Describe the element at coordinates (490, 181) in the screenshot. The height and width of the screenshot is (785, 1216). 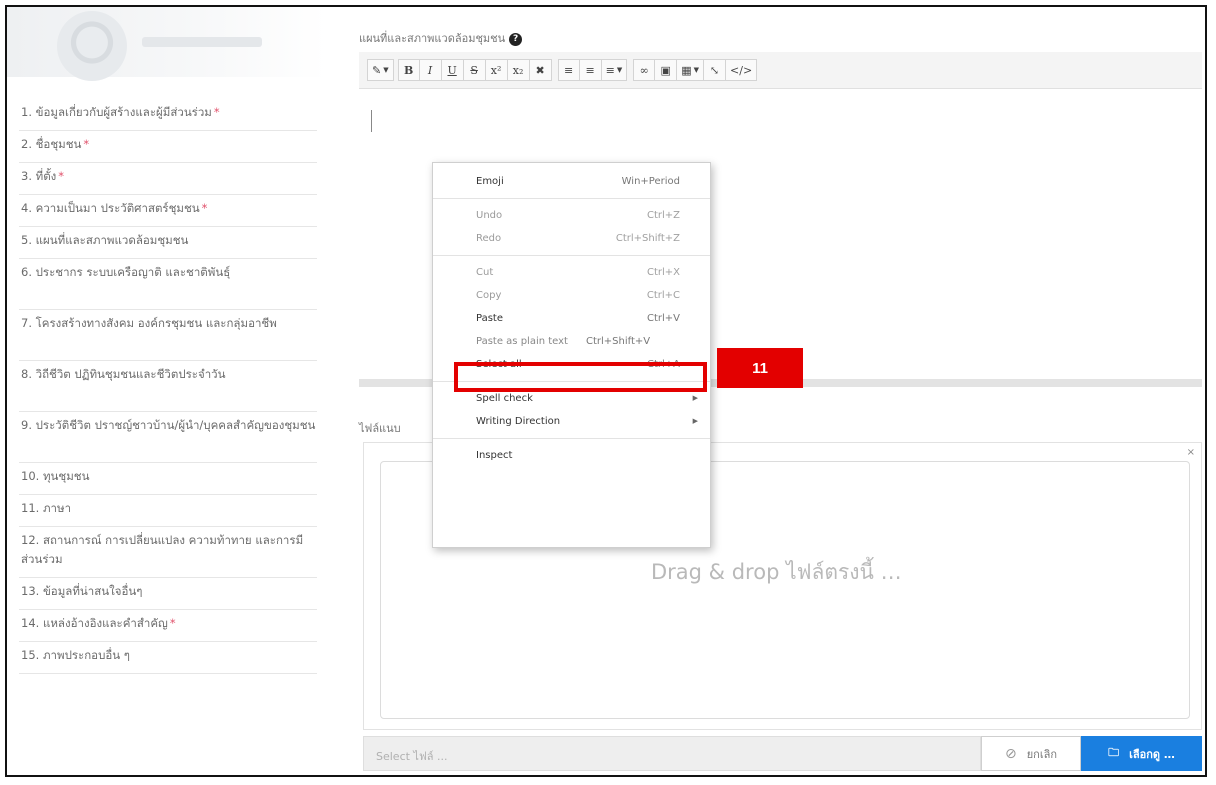
I see `menu-item-label: Emoji` at that location.